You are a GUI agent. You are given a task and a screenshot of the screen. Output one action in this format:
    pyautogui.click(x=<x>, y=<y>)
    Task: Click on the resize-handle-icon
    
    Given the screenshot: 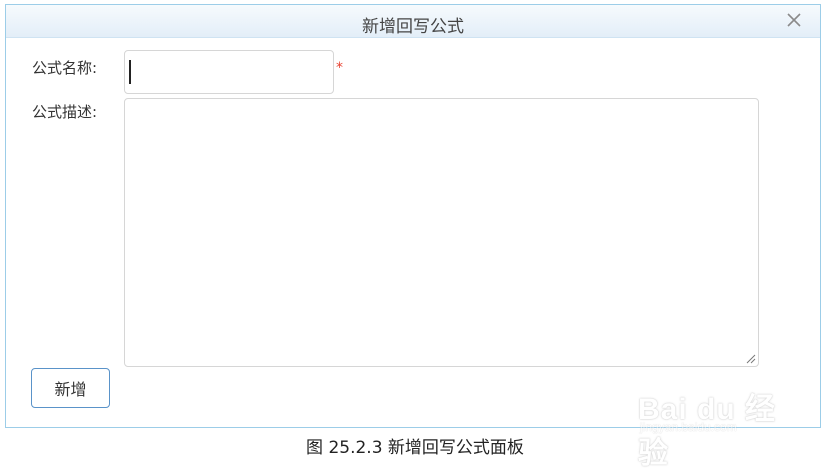 What is the action you would take?
    pyautogui.click(x=750, y=358)
    